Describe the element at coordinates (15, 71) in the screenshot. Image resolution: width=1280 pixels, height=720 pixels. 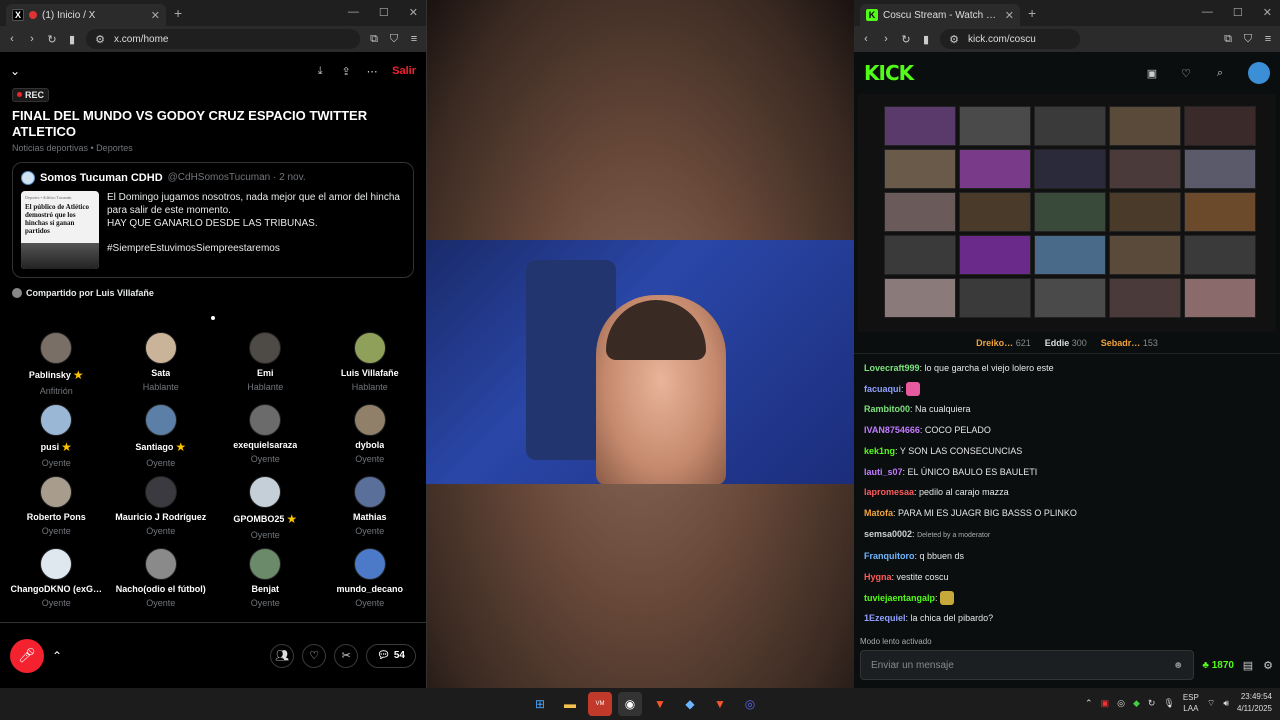
I see `collapse-chevron-icon: ⌄` at that location.